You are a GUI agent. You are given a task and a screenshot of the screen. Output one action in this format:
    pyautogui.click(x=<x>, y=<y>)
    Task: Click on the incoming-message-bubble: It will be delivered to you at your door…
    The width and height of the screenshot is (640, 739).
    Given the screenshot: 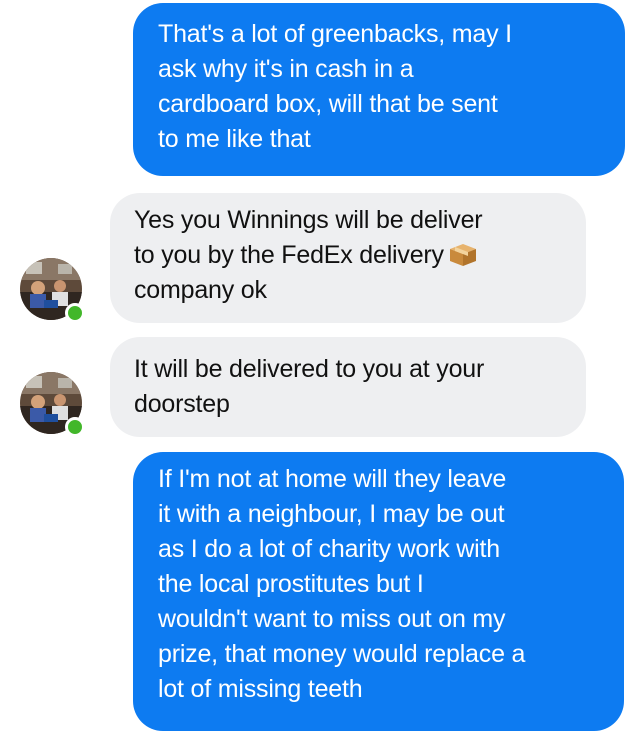 What is the action you would take?
    pyautogui.click(x=348, y=387)
    